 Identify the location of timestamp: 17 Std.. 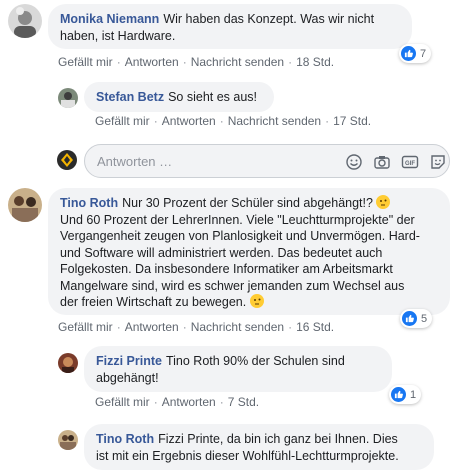
(352, 121).